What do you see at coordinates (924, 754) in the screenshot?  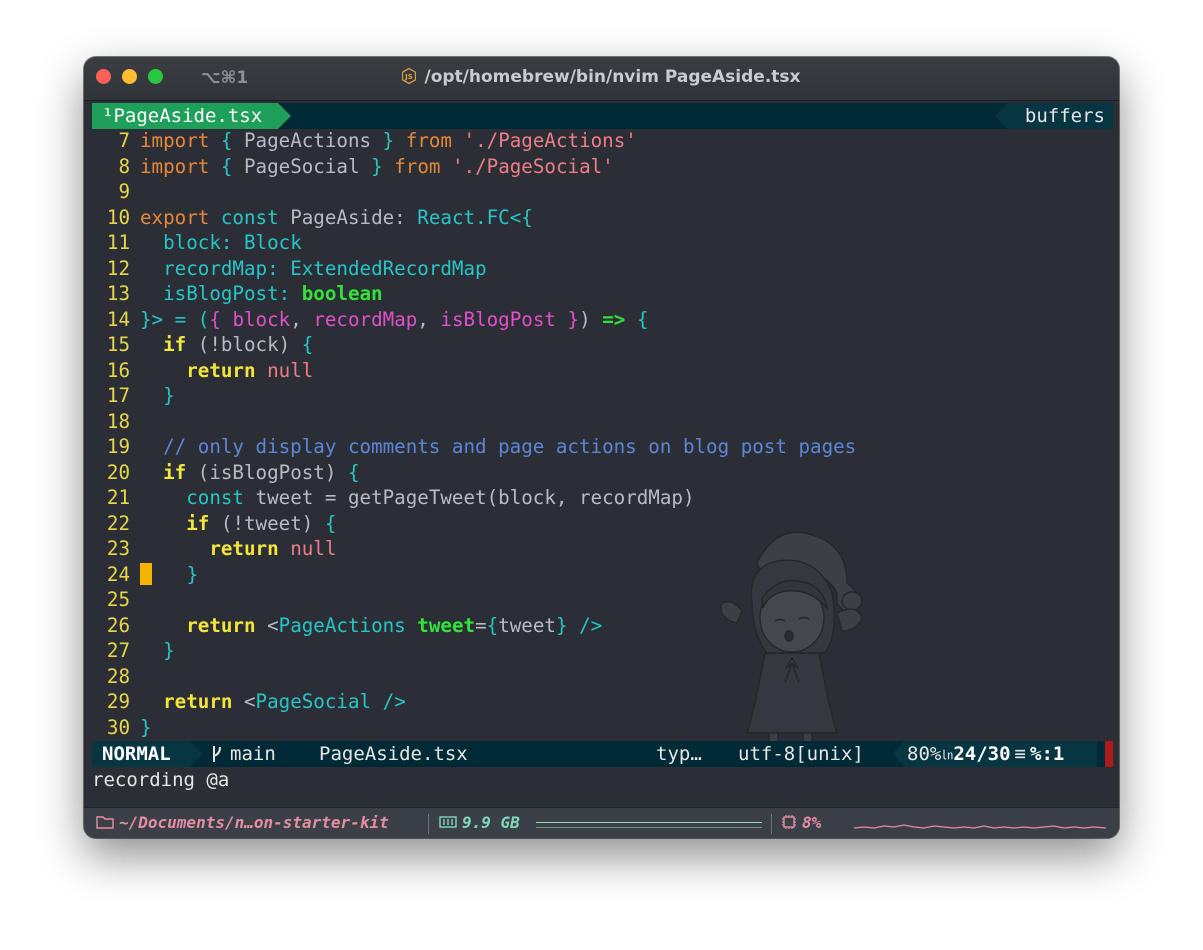 I see `status-percent: 80%` at bounding box center [924, 754].